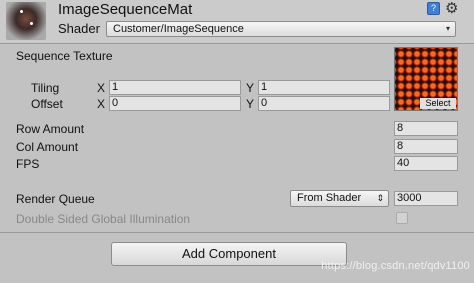  Describe the element at coordinates (64, 56) in the screenshot. I see `sequence-texture-label: Sequence Texture` at that location.